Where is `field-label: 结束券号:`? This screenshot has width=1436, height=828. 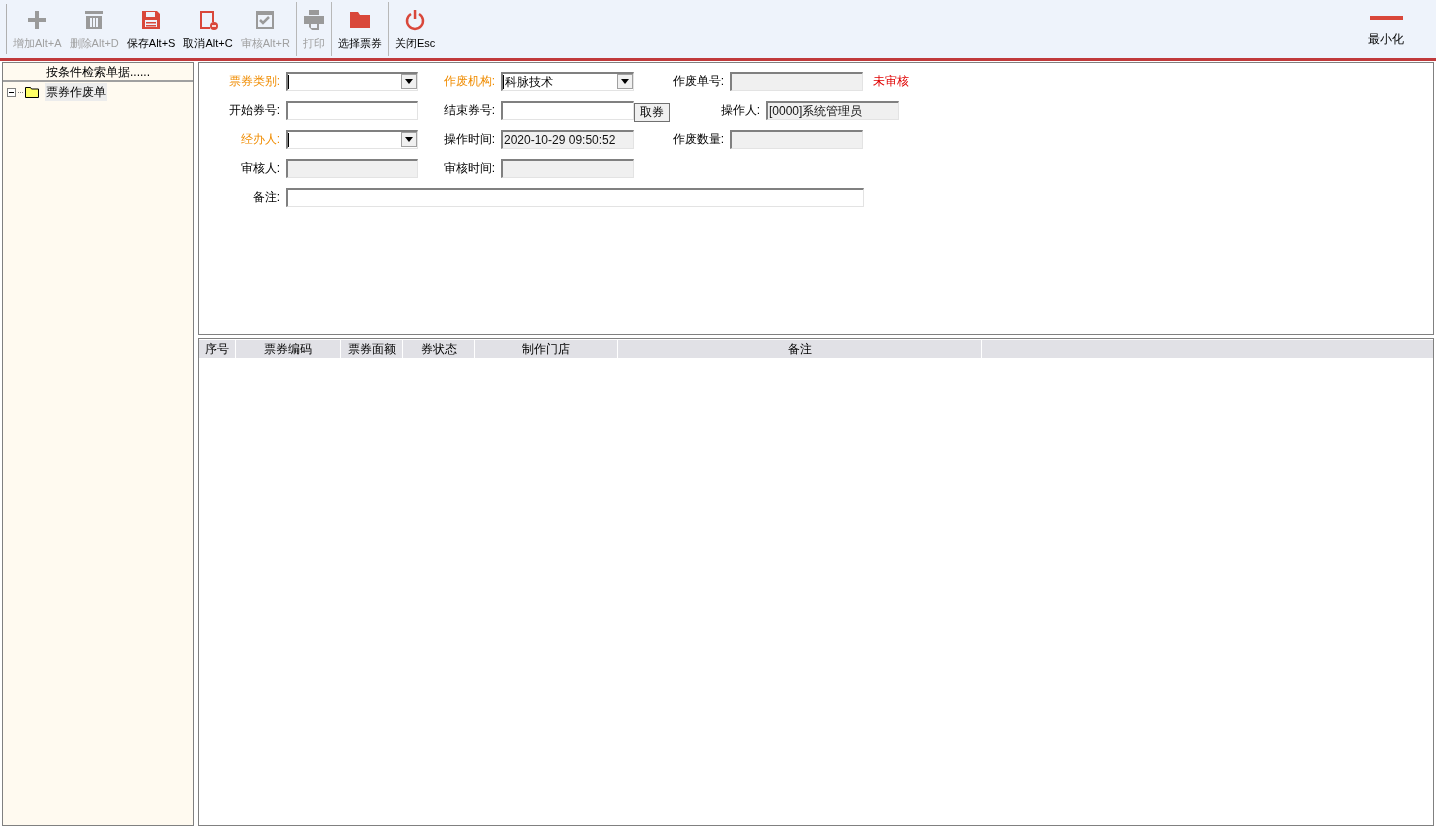
field-label: 结束券号: is located at coordinates (469, 110).